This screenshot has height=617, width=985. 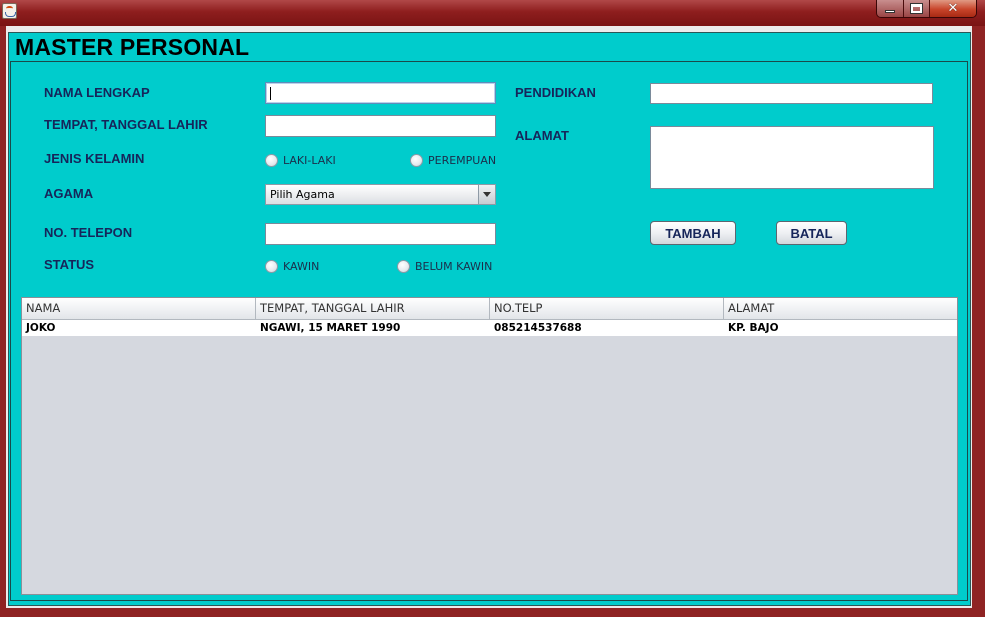 I want to click on tambah-button: TAMBAH, so click(x=693, y=233).